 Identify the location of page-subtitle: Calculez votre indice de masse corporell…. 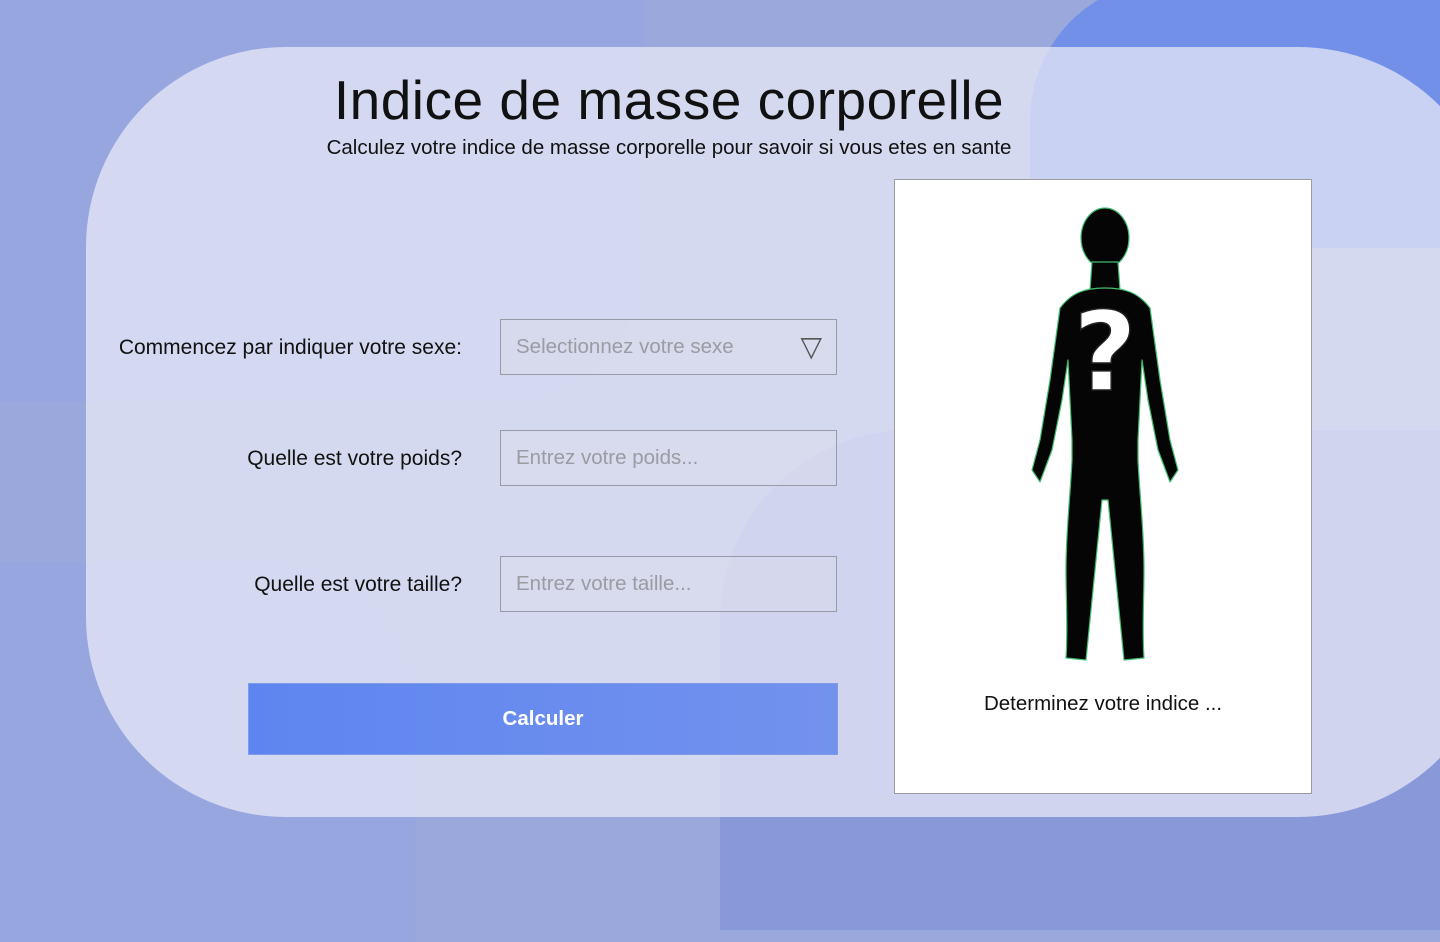
(669, 147).